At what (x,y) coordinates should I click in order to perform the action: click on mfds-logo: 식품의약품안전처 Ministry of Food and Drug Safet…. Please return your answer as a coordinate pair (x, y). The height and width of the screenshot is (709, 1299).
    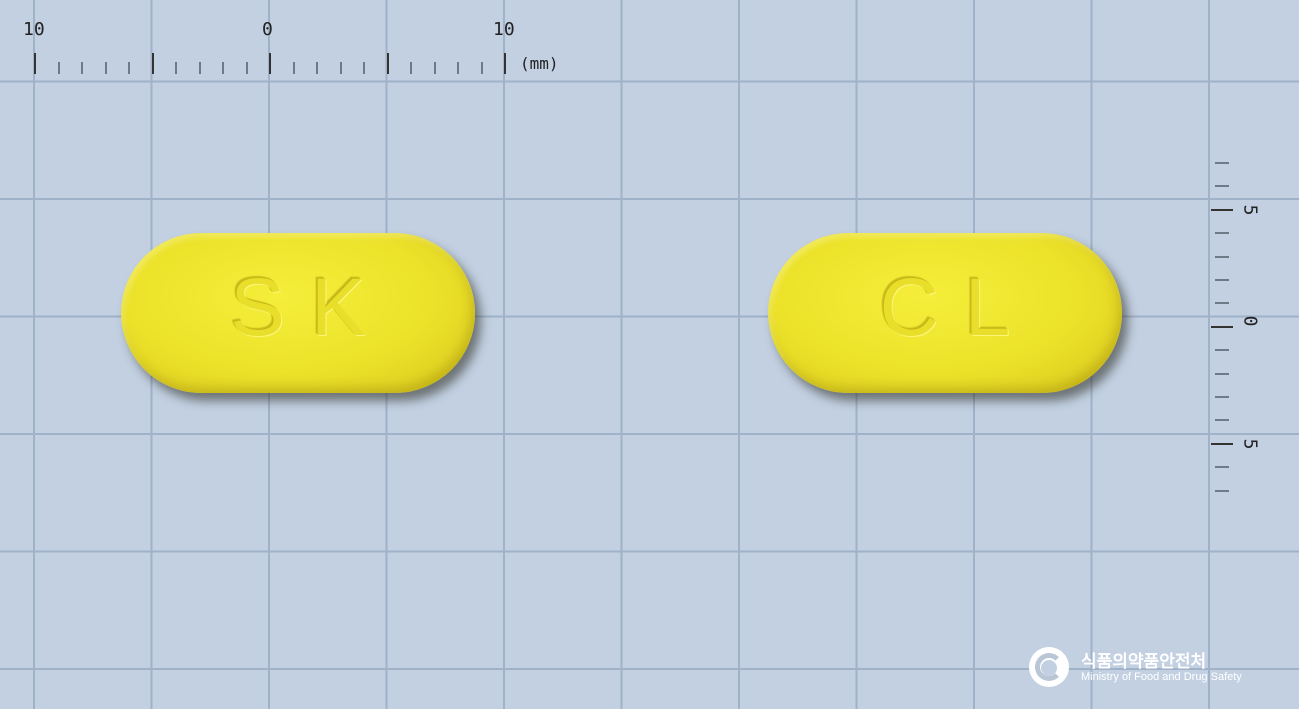
    Looking at the image, I should click on (1149, 669).